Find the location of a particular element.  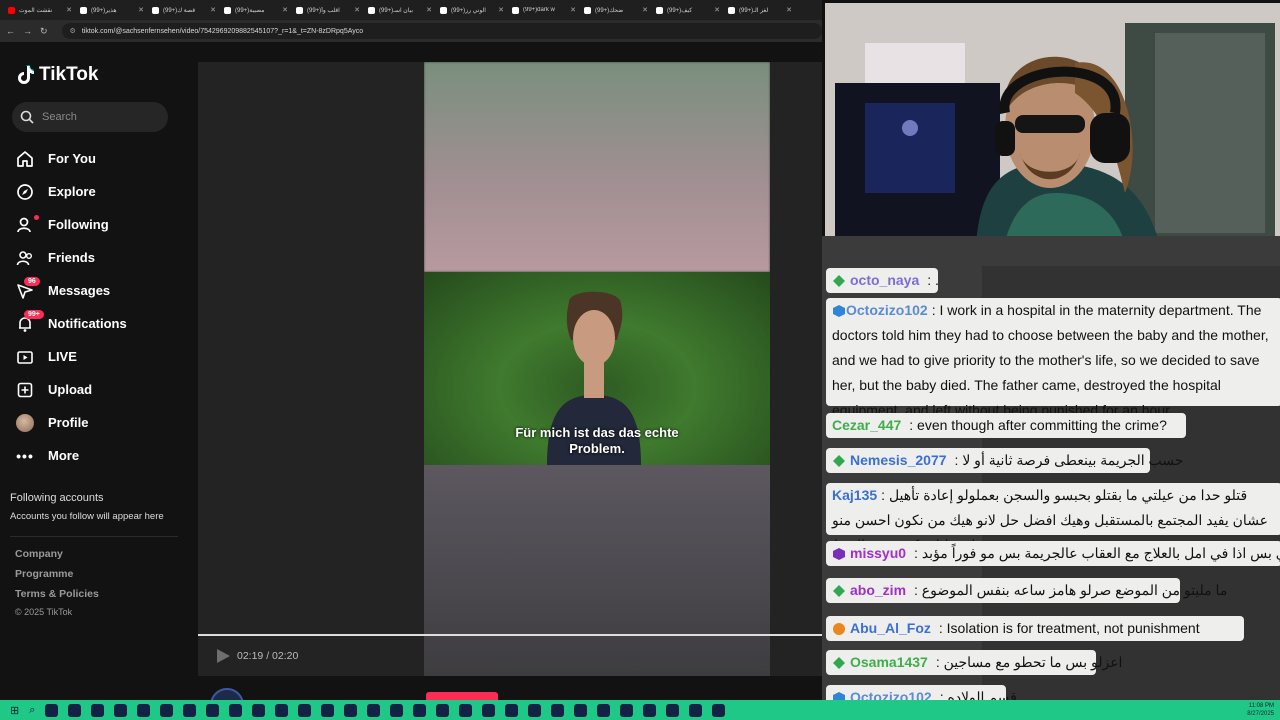

video-time: 02:19 / 02:20 is located at coordinates (268, 656).